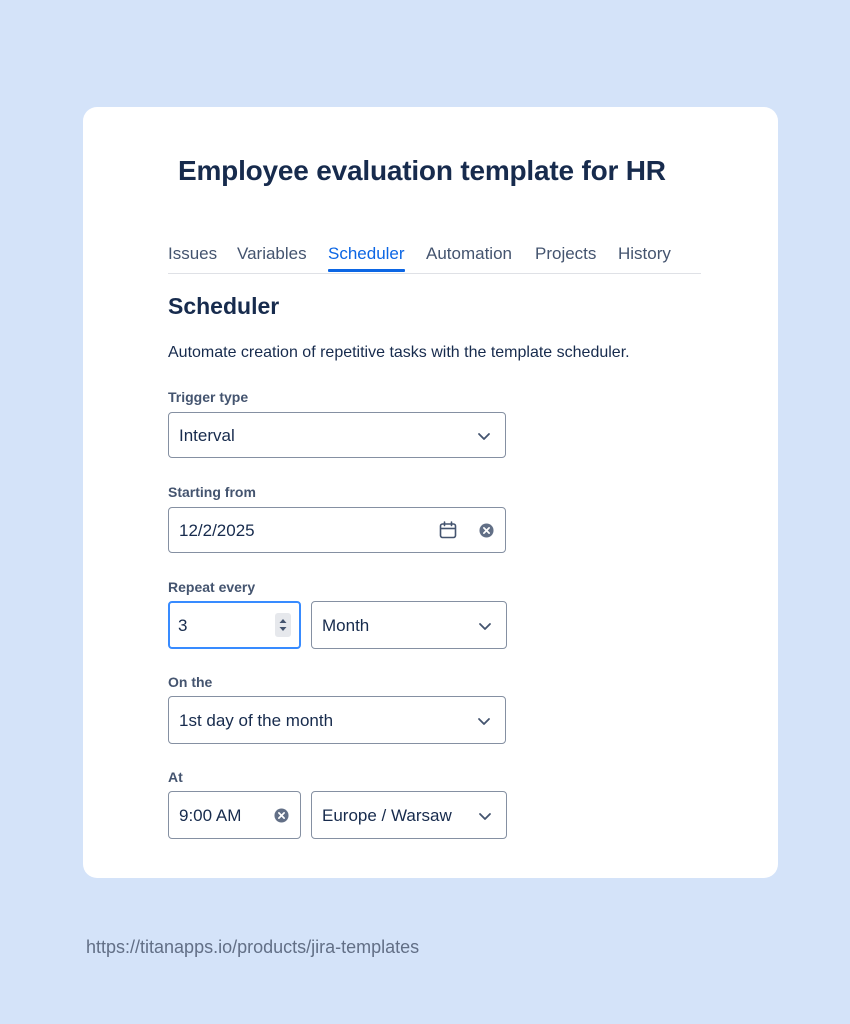  What do you see at coordinates (448, 530) in the screenshot?
I see `calendar-icon` at bounding box center [448, 530].